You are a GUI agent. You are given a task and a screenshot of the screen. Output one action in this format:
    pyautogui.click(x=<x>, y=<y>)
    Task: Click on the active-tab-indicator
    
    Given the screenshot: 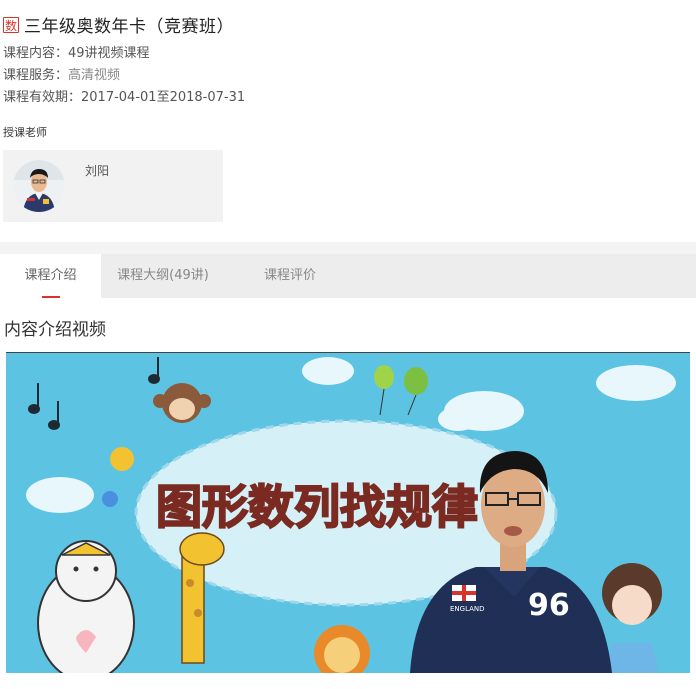 What is the action you would take?
    pyautogui.click(x=50, y=297)
    